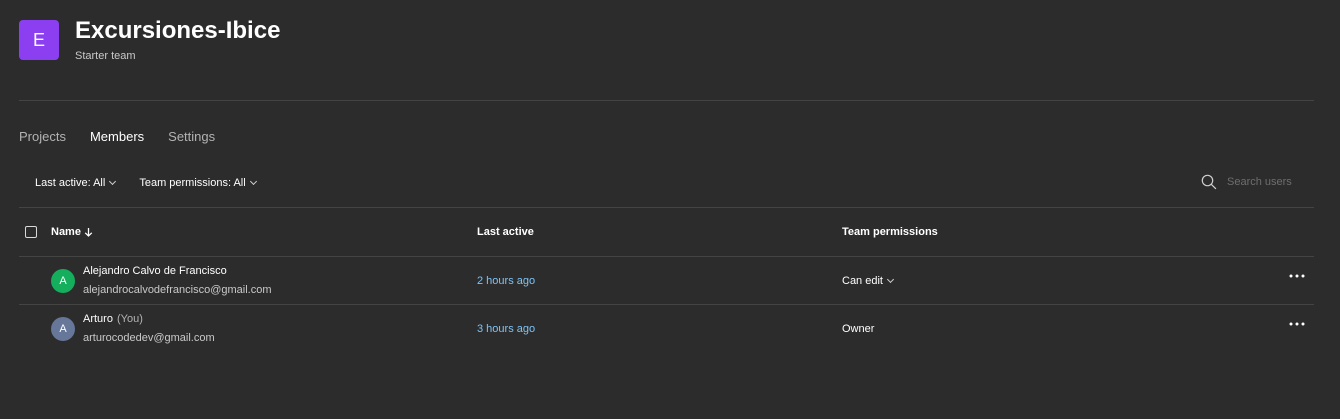 The image size is (1340, 419). I want to click on filter-bar: Last active: All Team permissions: All, so click(157, 183).